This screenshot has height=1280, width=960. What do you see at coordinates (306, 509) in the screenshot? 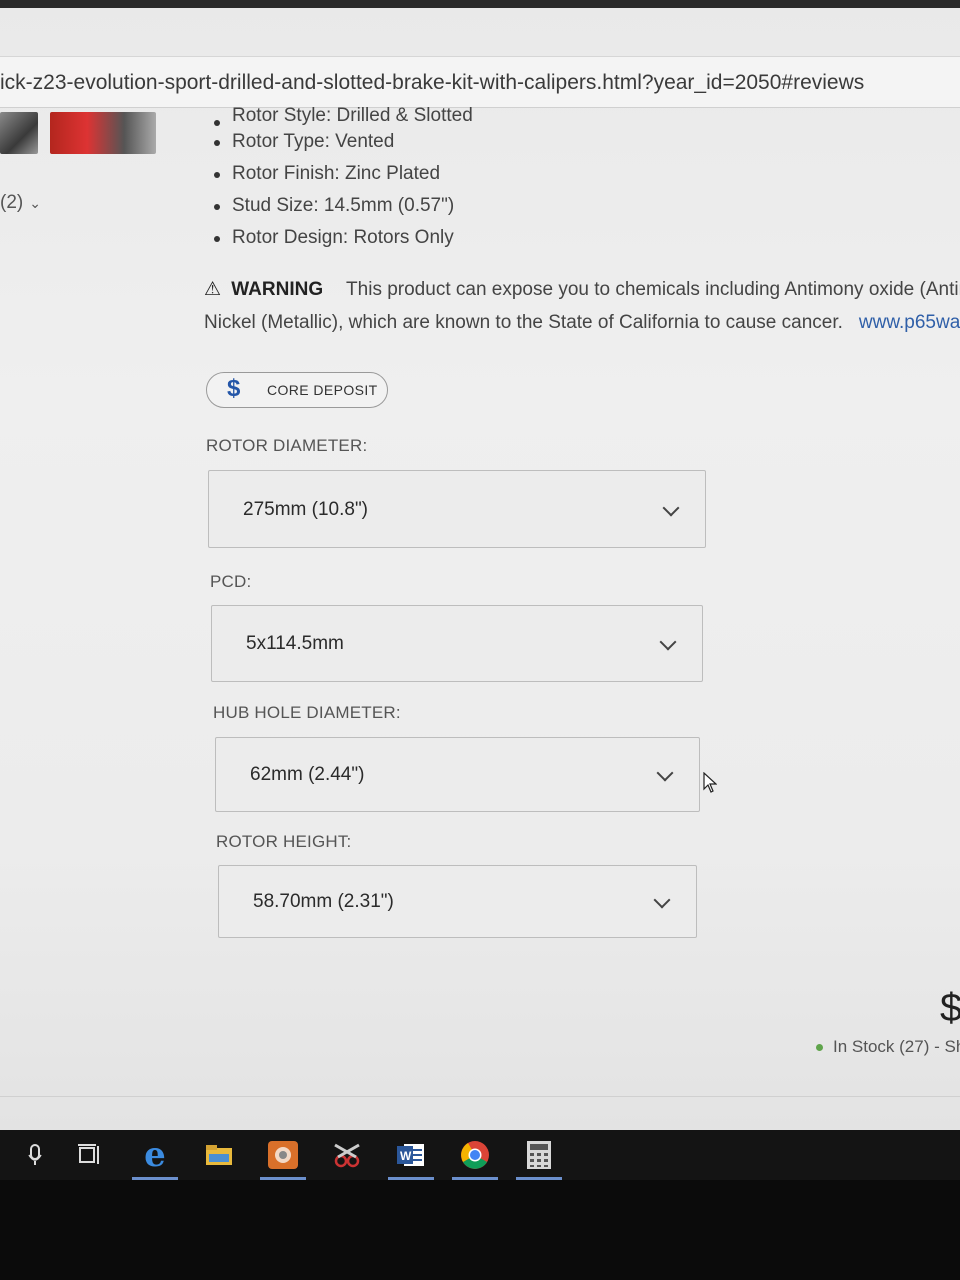
I see `rotor-diameter-value: 275mm (10.8")` at bounding box center [306, 509].